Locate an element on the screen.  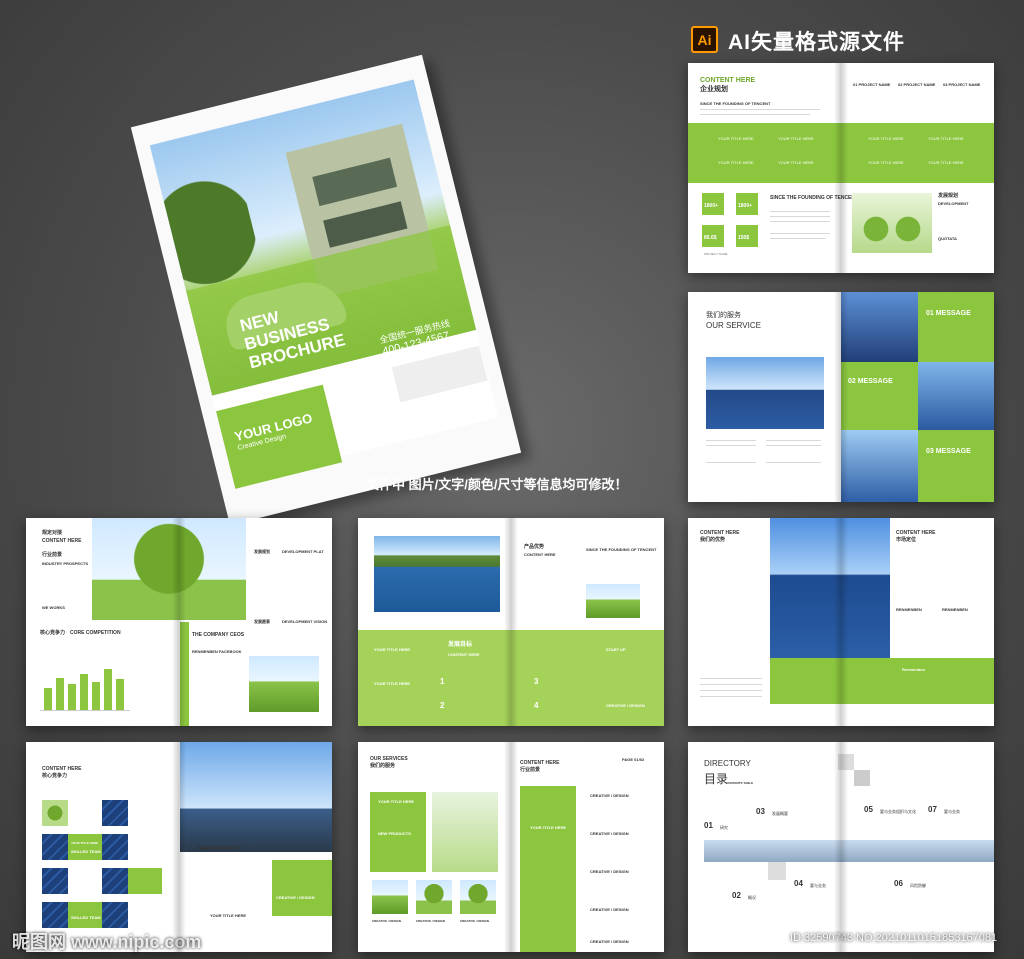
planning-tile-label-1: YOUR TITLE HERE is located at coordinates (736, 138).